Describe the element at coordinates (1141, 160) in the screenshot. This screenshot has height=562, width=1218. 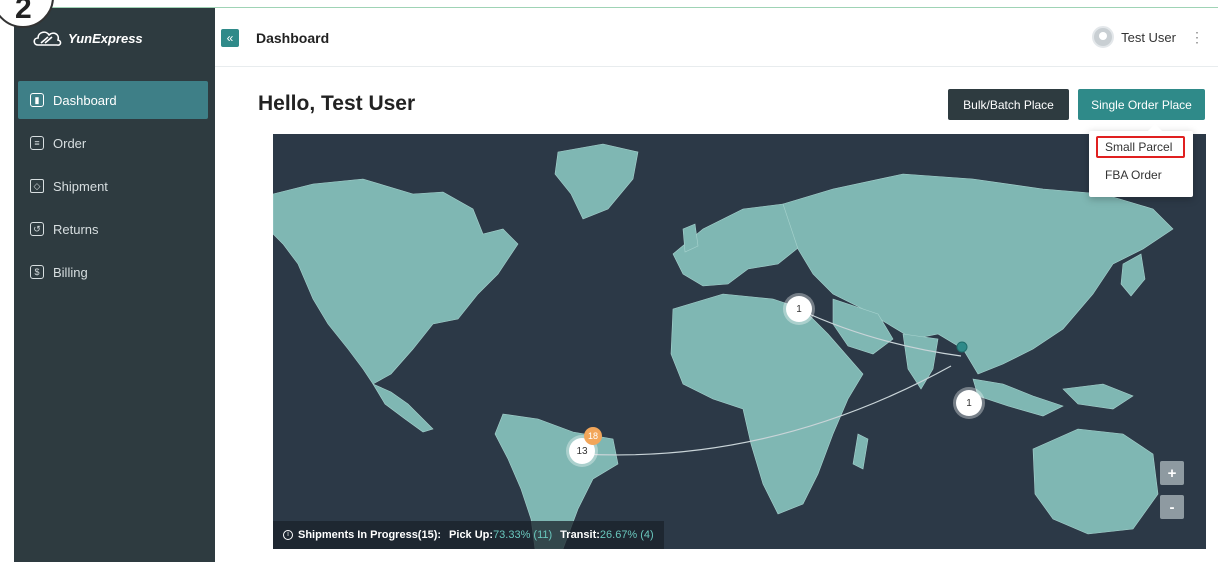
I see `single-order-dropdown: Small Parcel FBA Order` at that location.